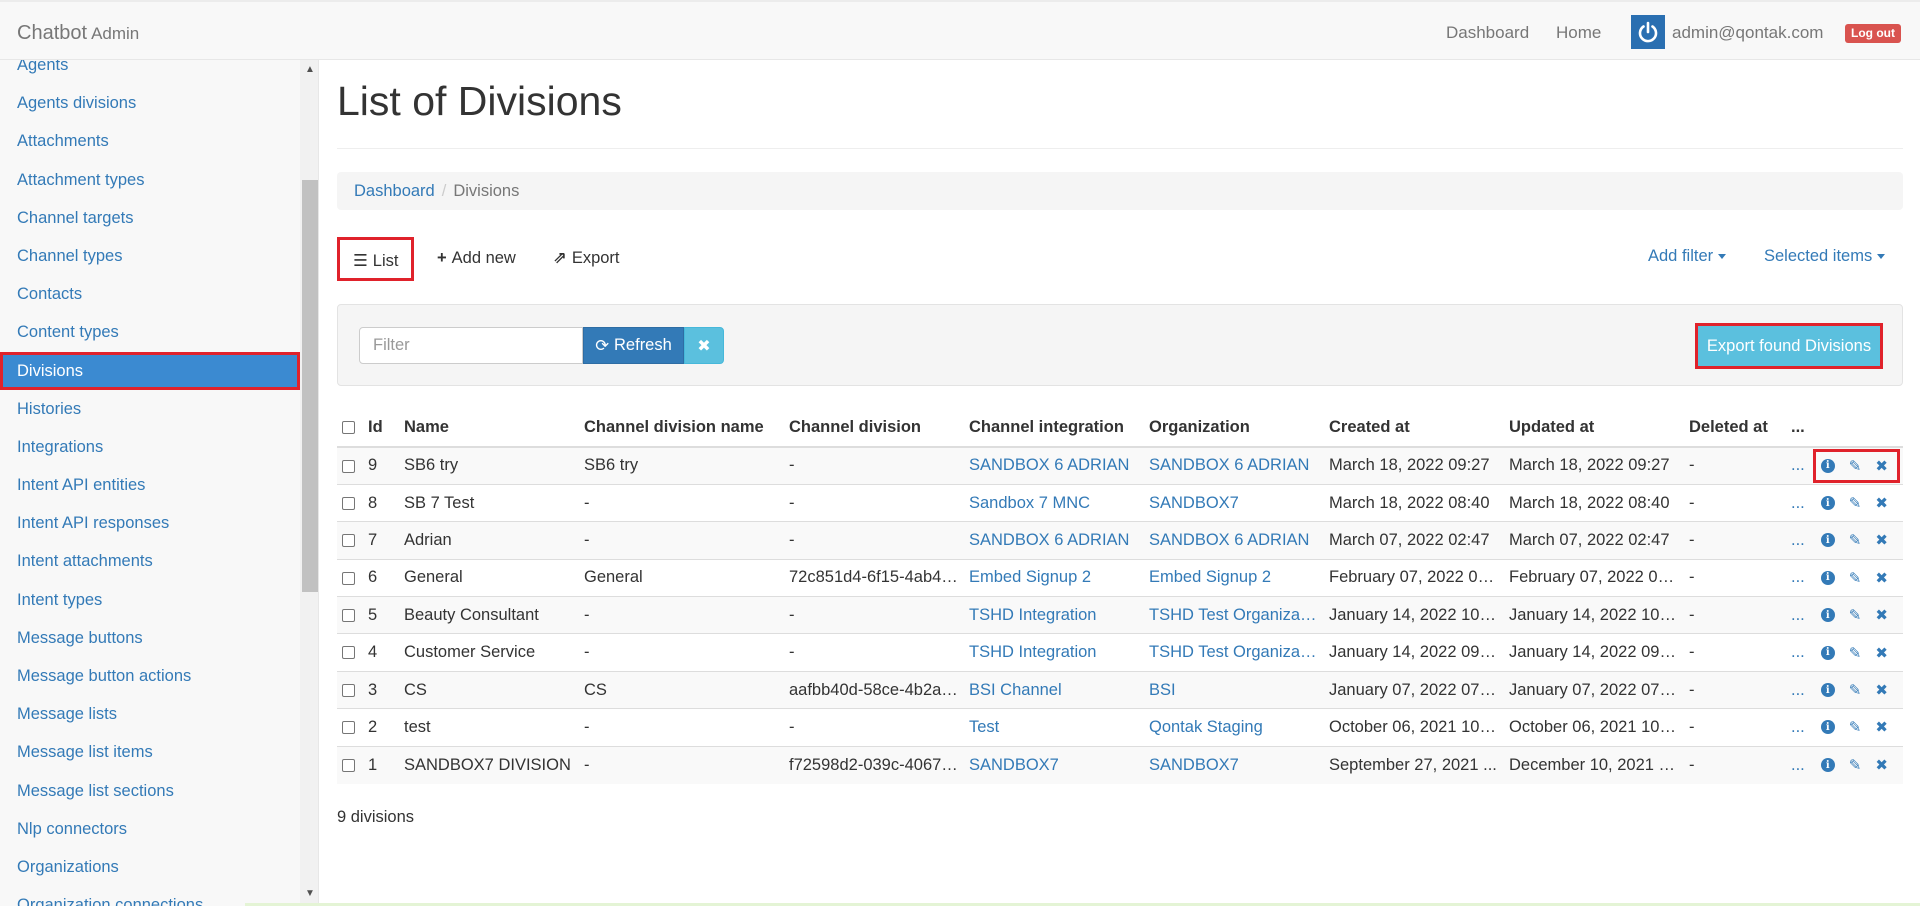 The image size is (1920, 906). I want to click on export-button: ⇗ Export, so click(586, 259).